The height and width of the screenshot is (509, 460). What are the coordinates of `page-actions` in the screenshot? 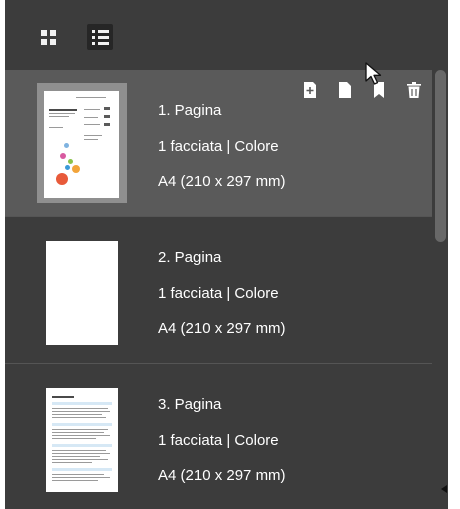 It's located at (362, 90).